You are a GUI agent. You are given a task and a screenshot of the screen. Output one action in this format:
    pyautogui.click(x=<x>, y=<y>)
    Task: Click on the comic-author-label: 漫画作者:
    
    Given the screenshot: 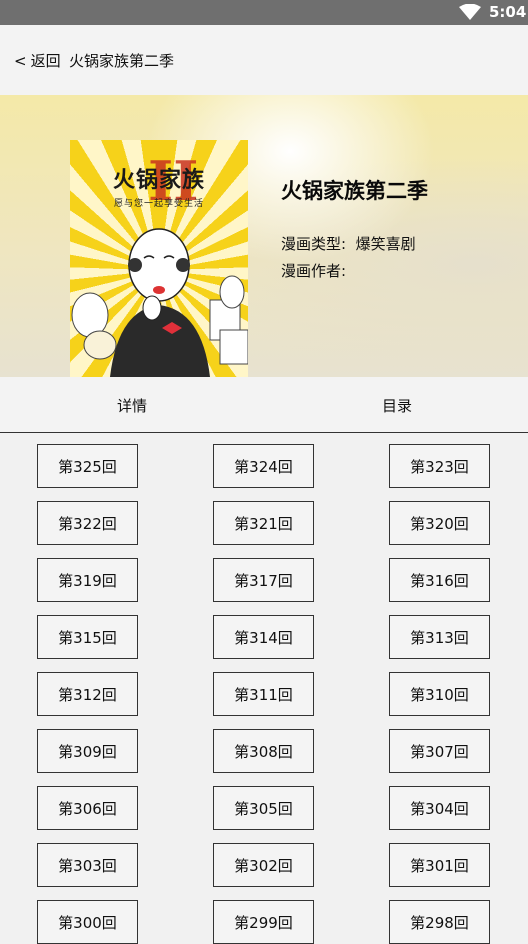 What is the action you would take?
    pyautogui.click(x=314, y=271)
    